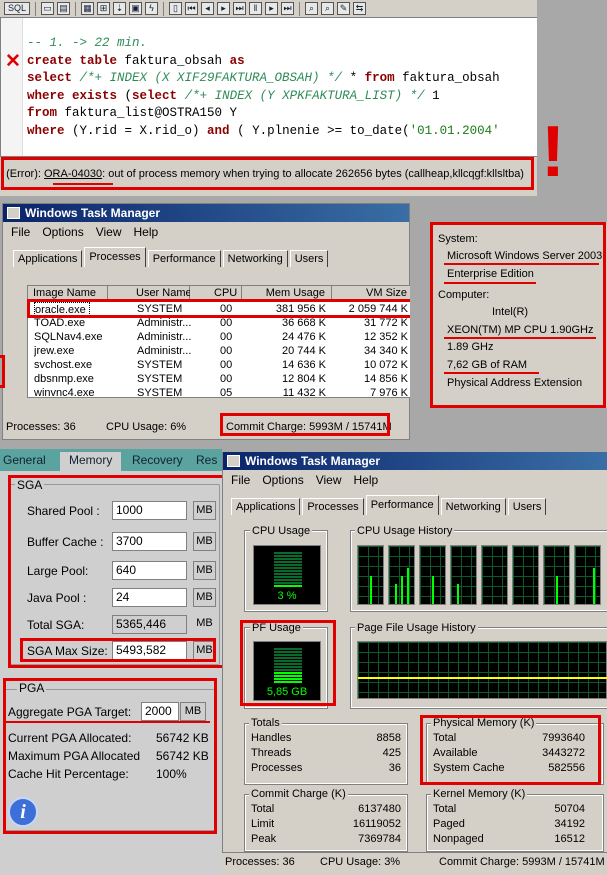 This screenshot has width=607, height=875. What do you see at coordinates (63, 511) in the screenshot?
I see `sga-label: Shared Pool :` at bounding box center [63, 511].